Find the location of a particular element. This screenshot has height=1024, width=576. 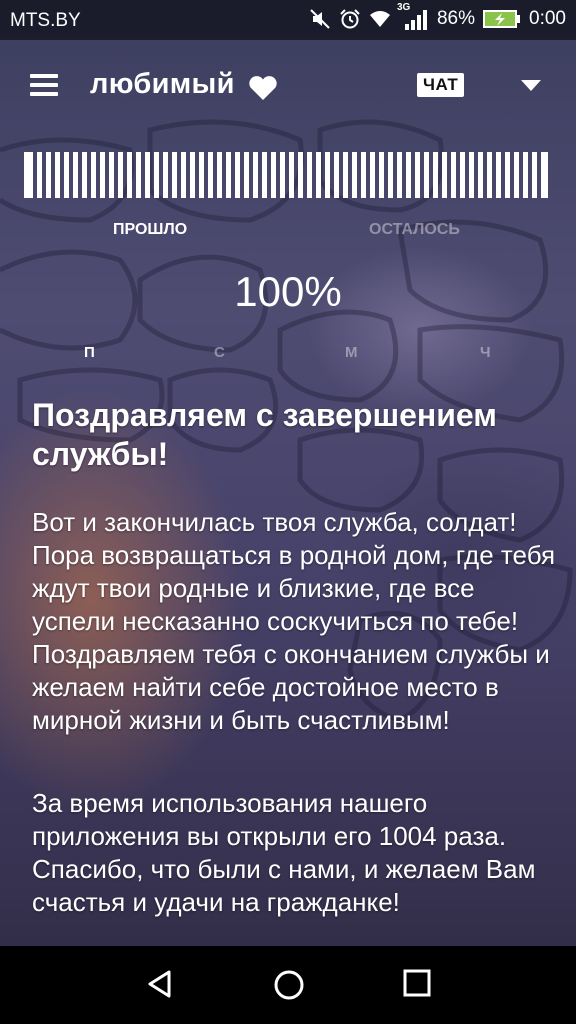

home-icon is located at coordinates (289, 985).